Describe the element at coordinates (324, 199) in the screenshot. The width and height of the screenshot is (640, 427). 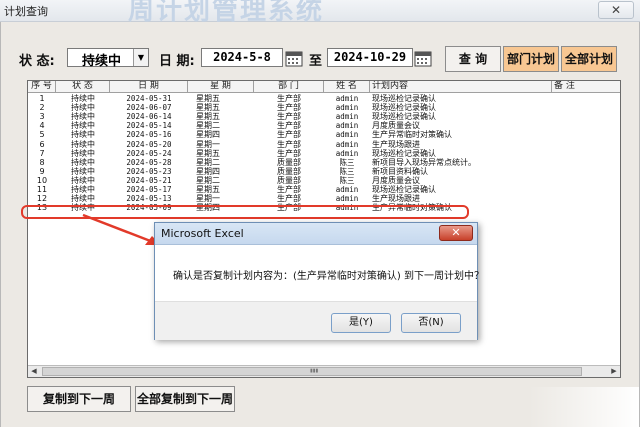
I see `table-row: 12 持续中 2024-05-13 星期一 生产部 admin 生产现场跟进` at that location.